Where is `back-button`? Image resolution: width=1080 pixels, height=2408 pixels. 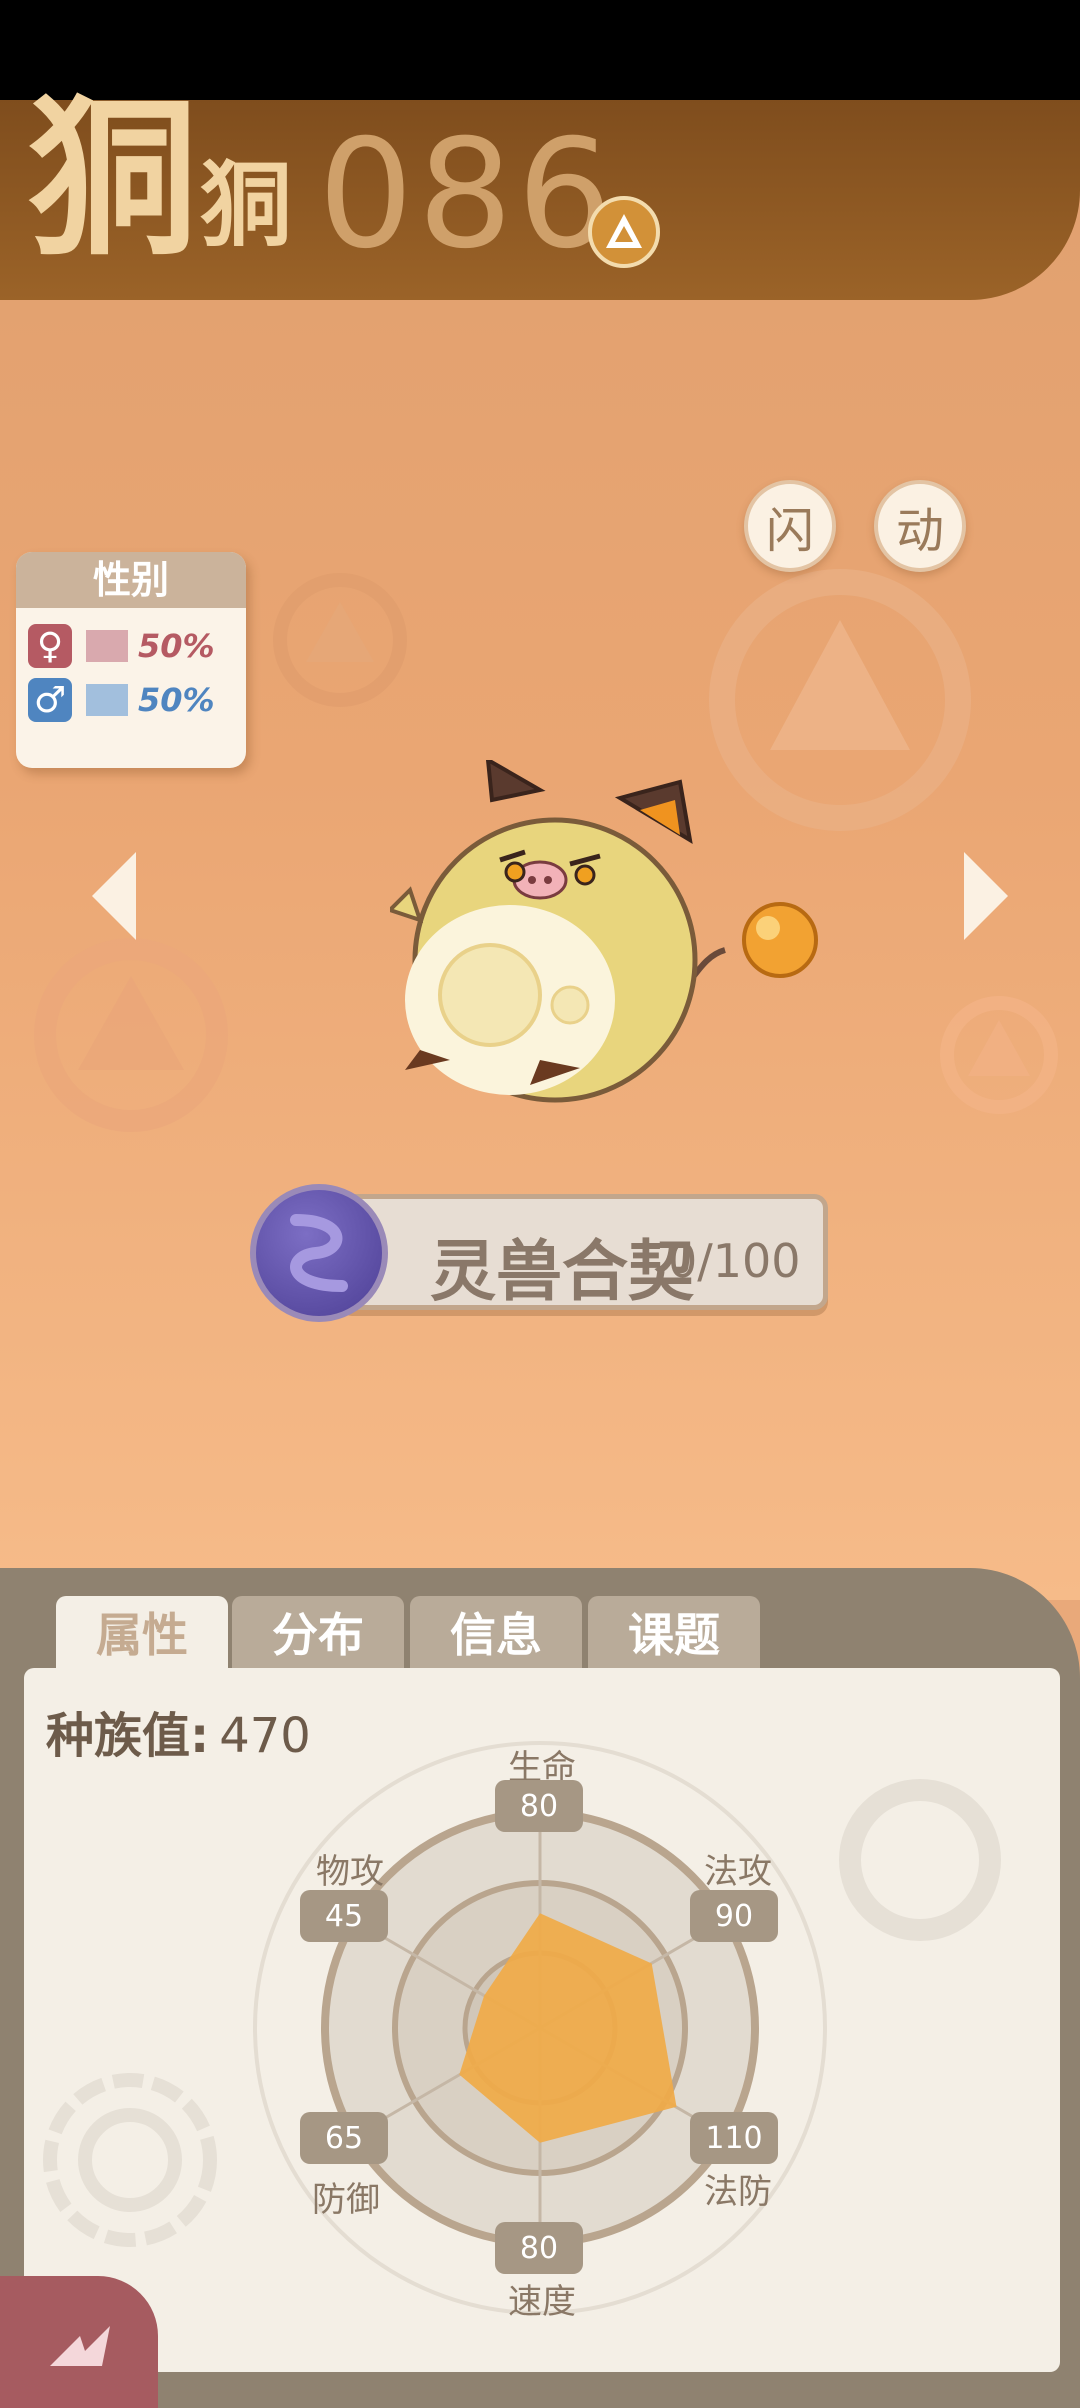
back-button is located at coordinates (79, 2342).